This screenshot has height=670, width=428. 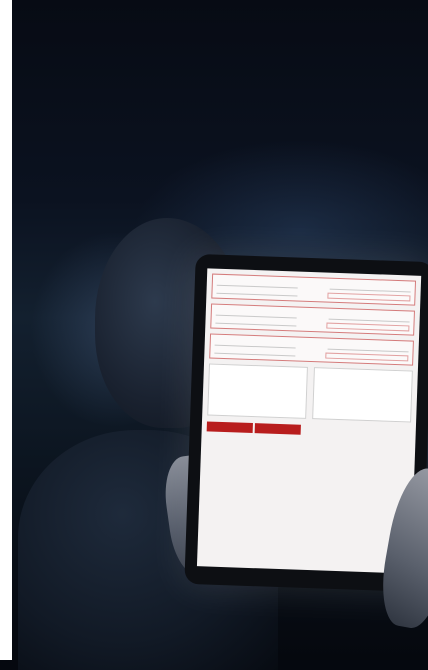 What do you see at coordinates (6, 330) in the screenshot?
I see `image-edge-strip` at bounding box center [6, 330].